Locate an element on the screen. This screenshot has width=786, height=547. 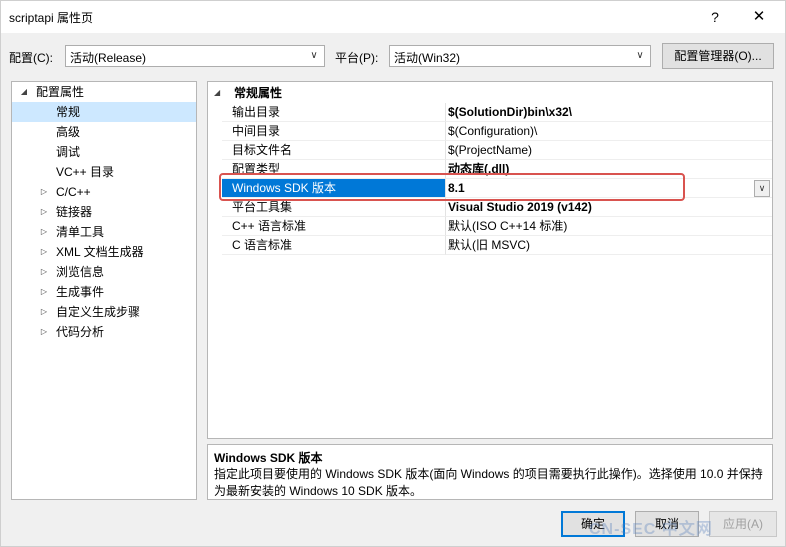
tree-item-config-properties: ◢ 配置属性 is located at coordinates (104, 92).